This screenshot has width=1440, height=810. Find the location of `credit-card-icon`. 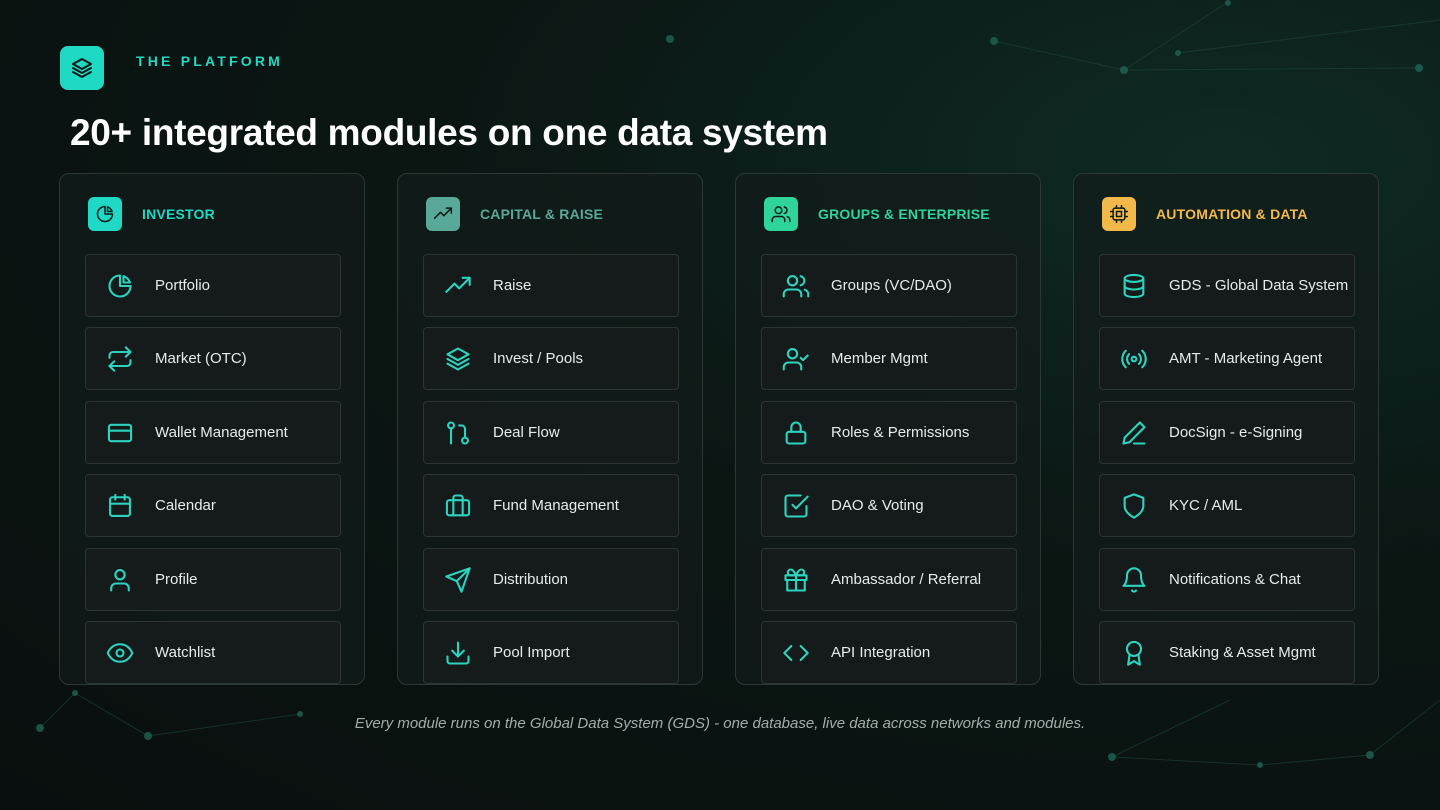

credit-card-icon is located at coordinates (120, 433).